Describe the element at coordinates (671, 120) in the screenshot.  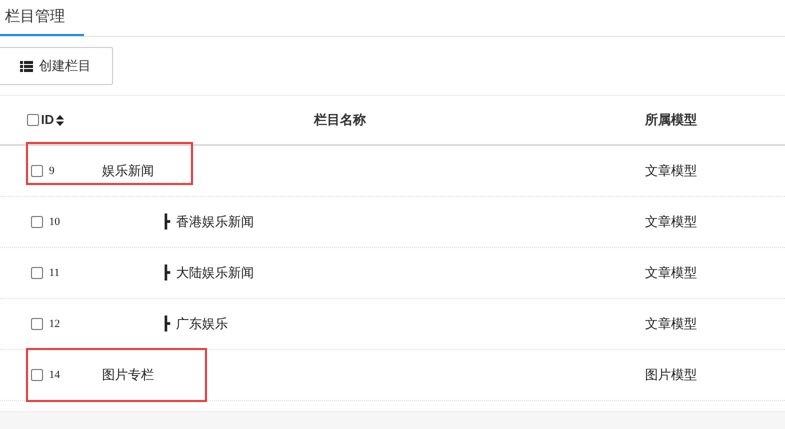
I see `column-header: 所属模型` at that location.